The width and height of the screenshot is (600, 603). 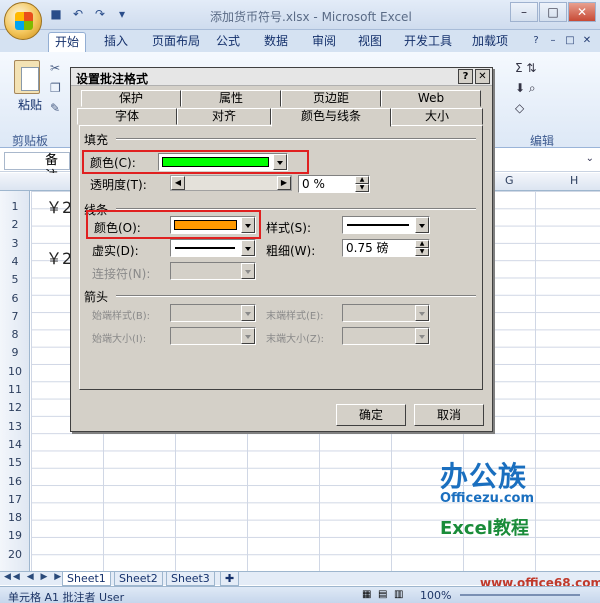 I want to click on sheet-tab: Sheet1, so click(x=86, y=579).